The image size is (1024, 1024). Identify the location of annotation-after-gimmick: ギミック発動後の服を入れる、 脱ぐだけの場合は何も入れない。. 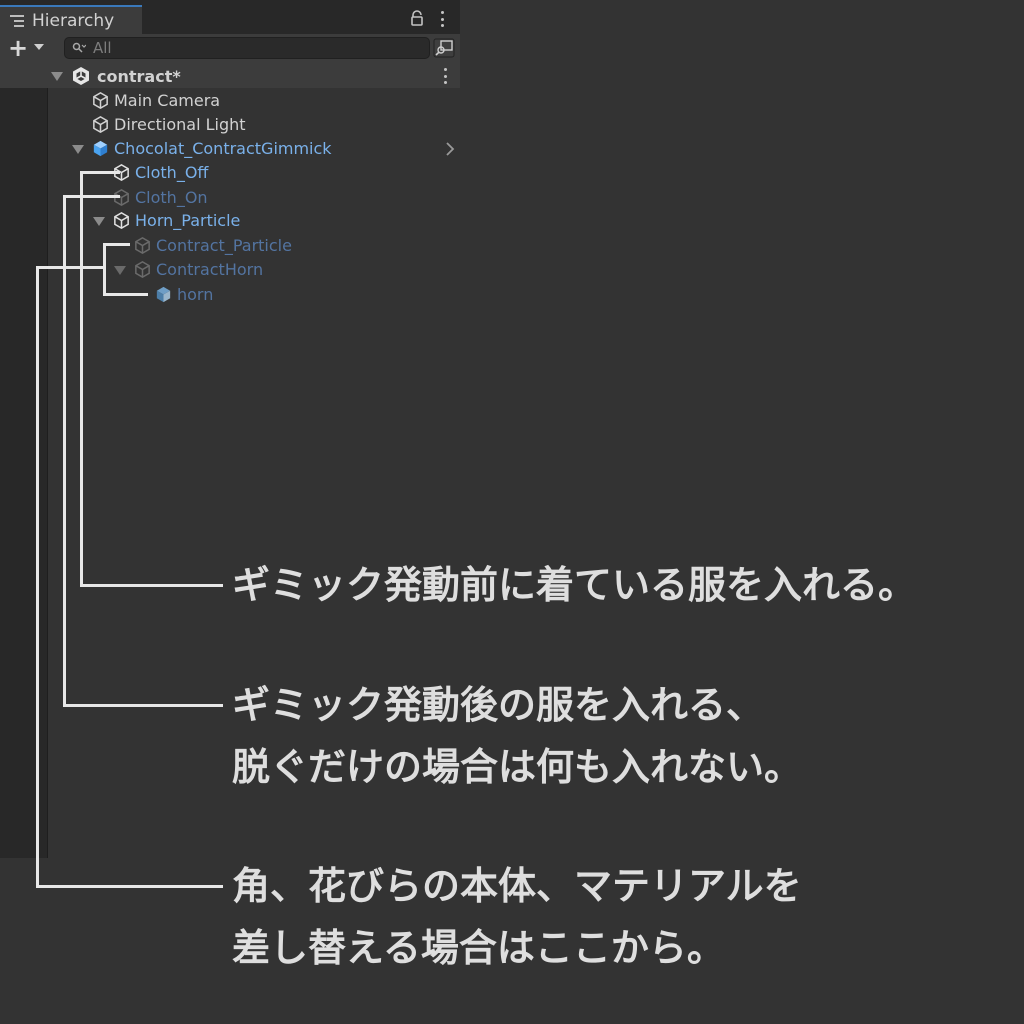
(517, 736).